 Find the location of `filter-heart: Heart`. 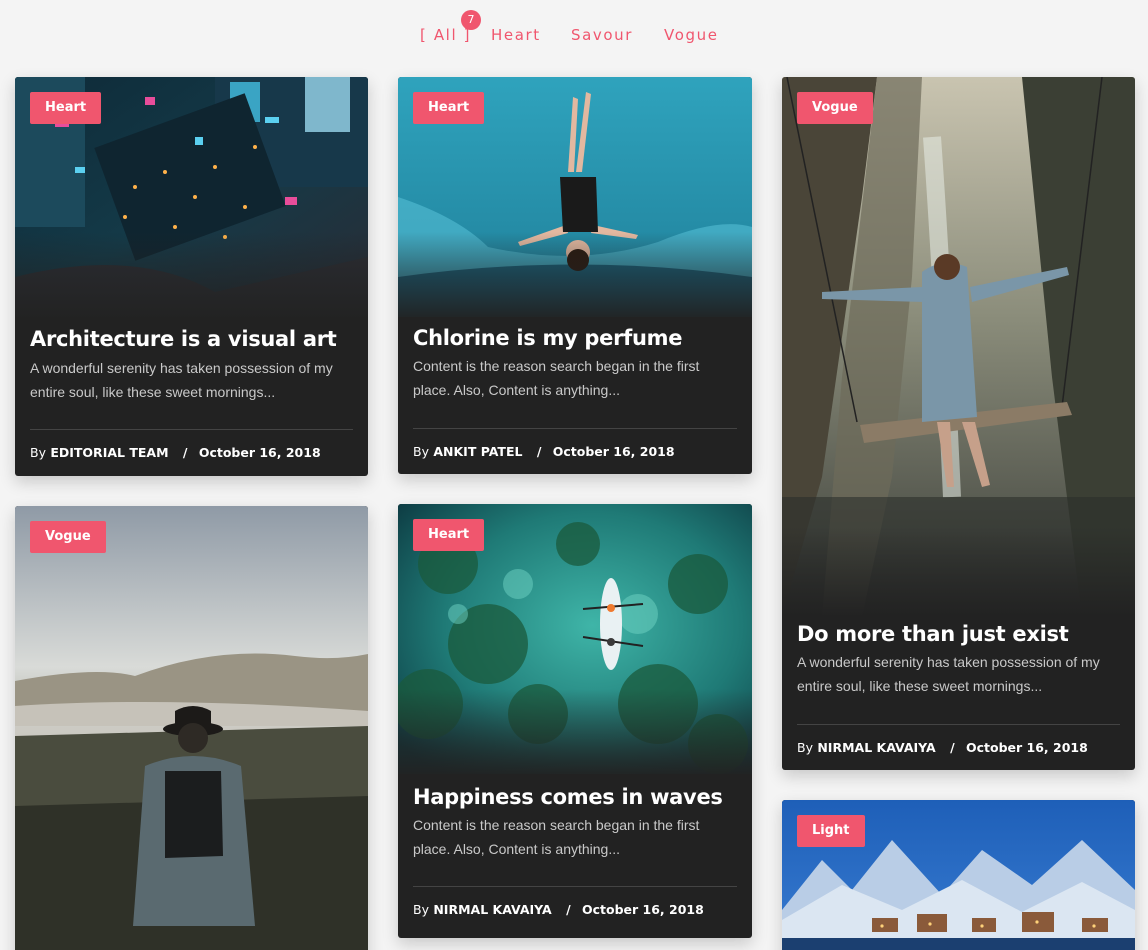

filter-heart: Heart is located at coordinates (516, 35).